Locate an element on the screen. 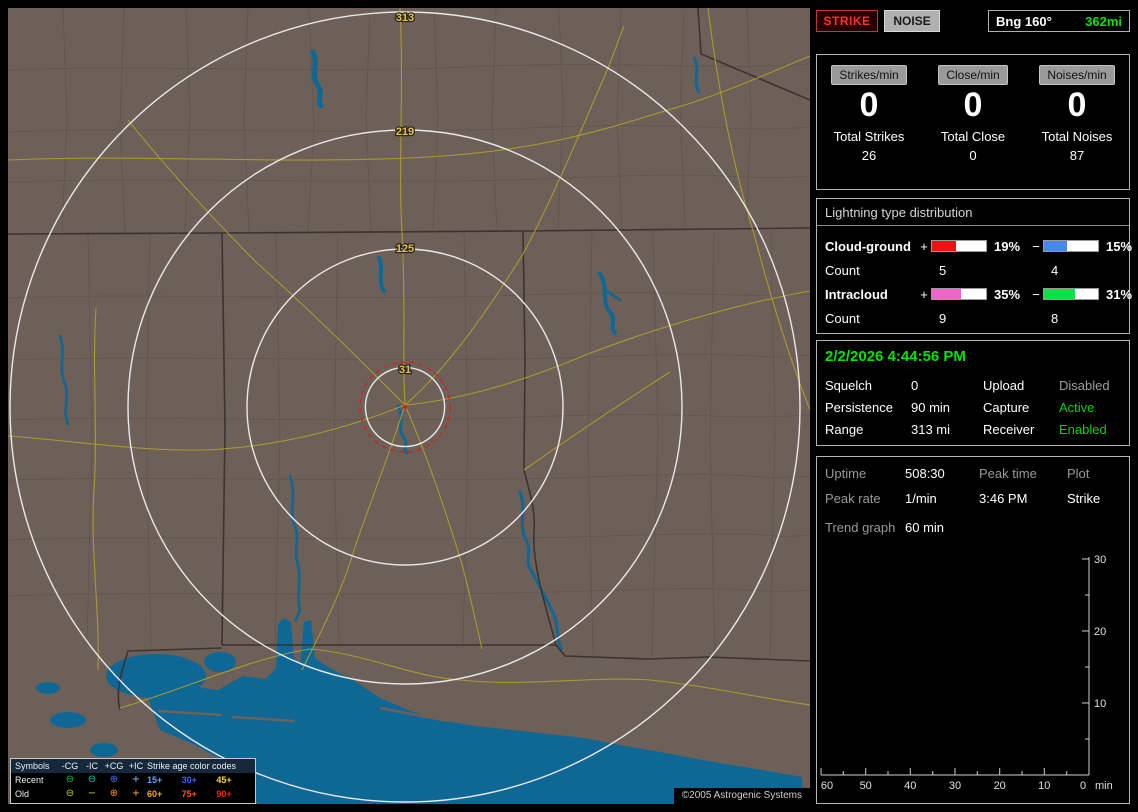  age-90: 90+ is located at coordinates (224, 794).